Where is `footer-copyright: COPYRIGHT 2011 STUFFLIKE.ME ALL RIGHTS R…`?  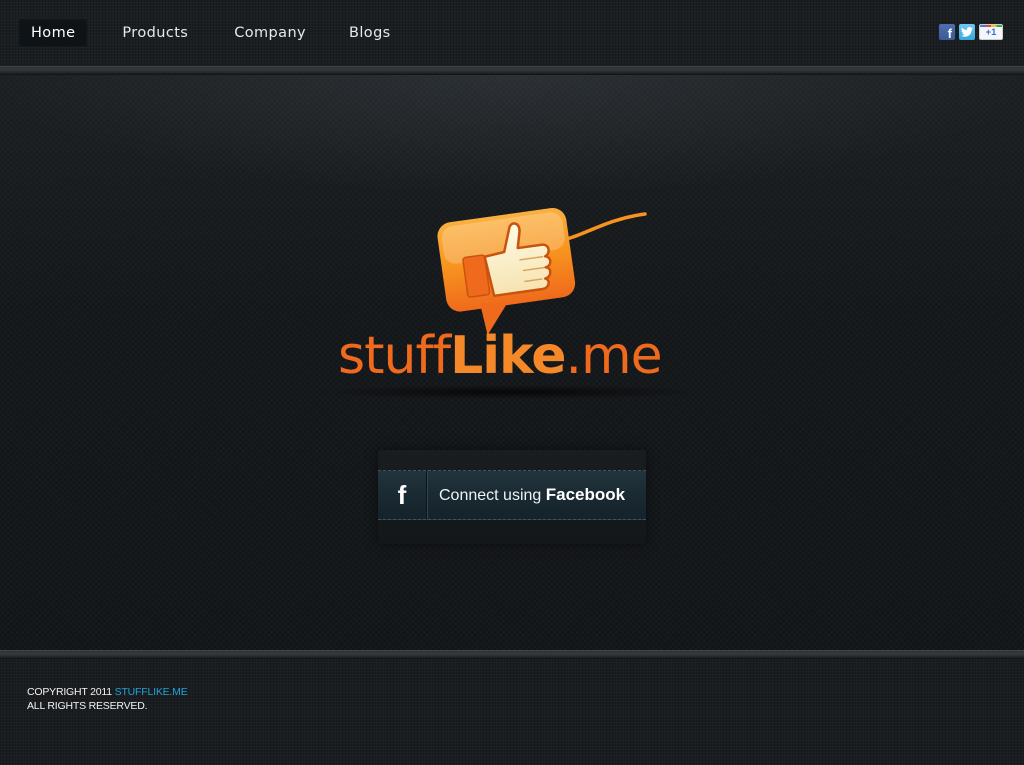 footer-copyright: COPYRIGHT 2011 STUFFLIKE.ME ALL RIGHTS R… is located at coordinates (107, 699).